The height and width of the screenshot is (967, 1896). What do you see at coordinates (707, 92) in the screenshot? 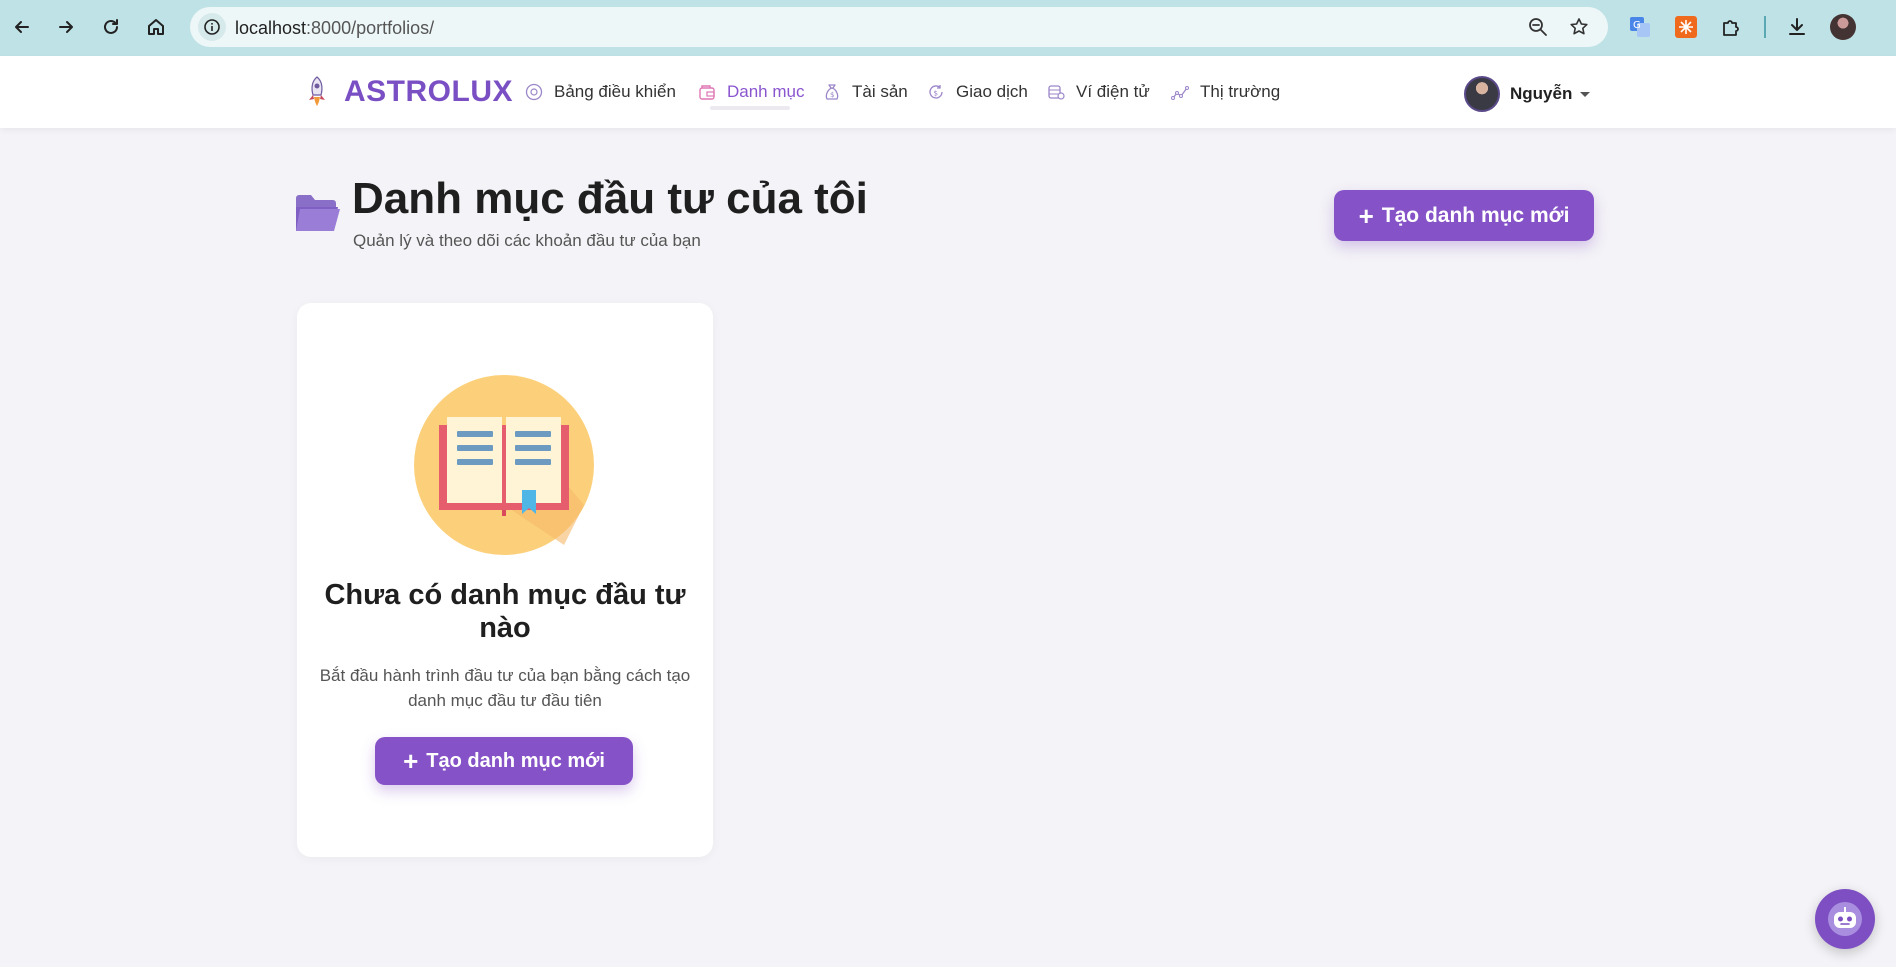
I see `portfolio-icon` at bounding box center [707, 92].